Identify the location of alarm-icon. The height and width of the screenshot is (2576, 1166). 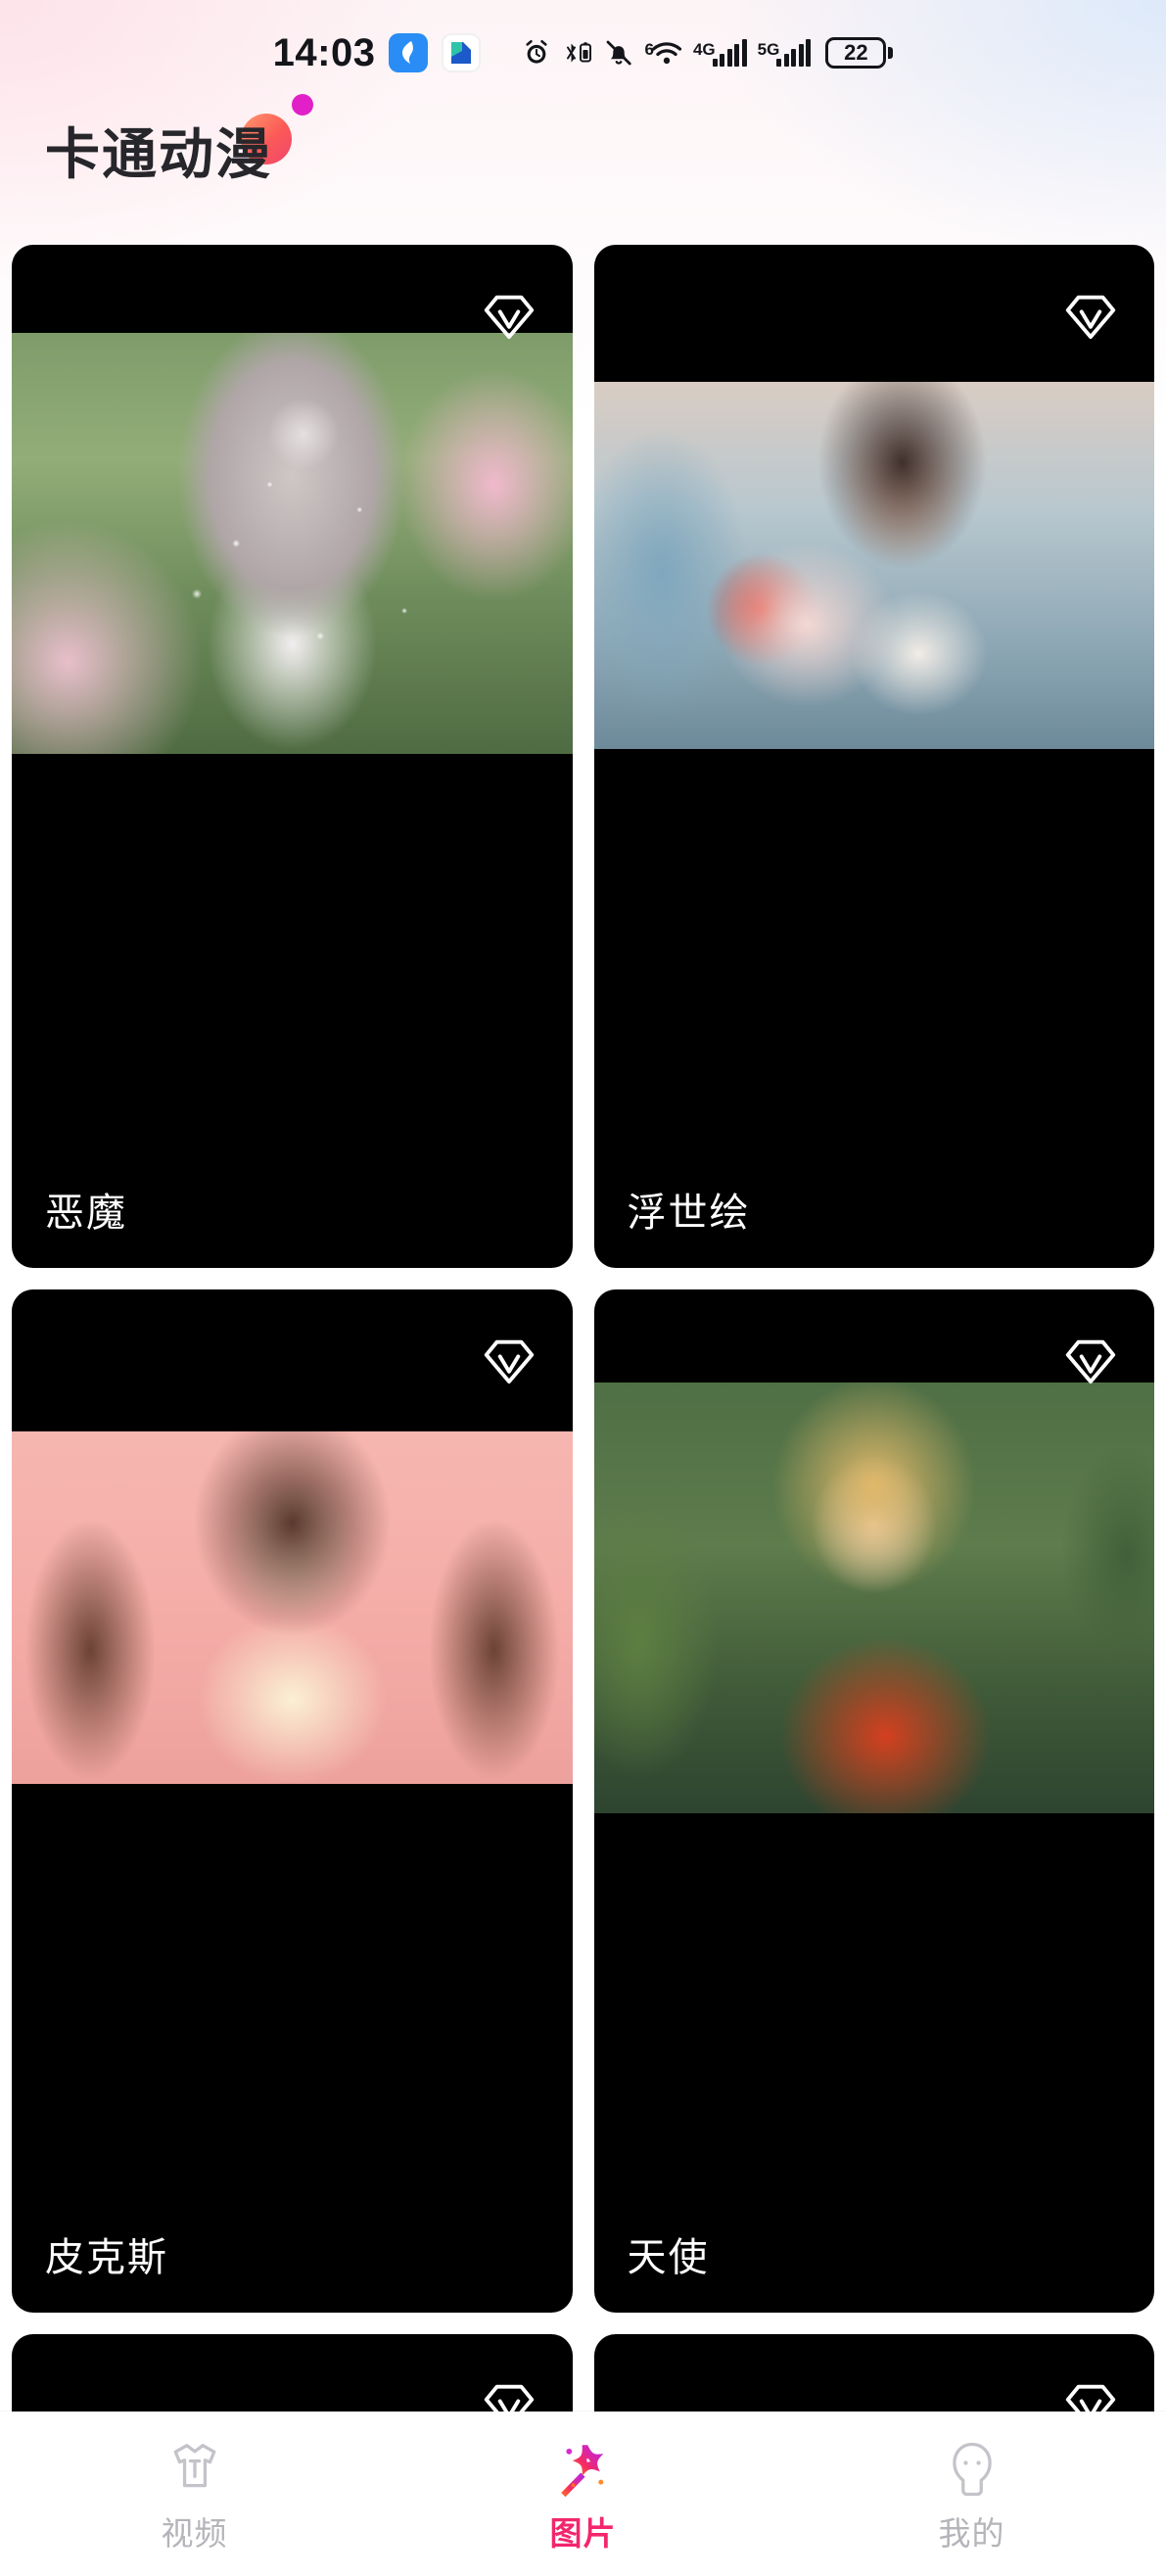
(536, 53).